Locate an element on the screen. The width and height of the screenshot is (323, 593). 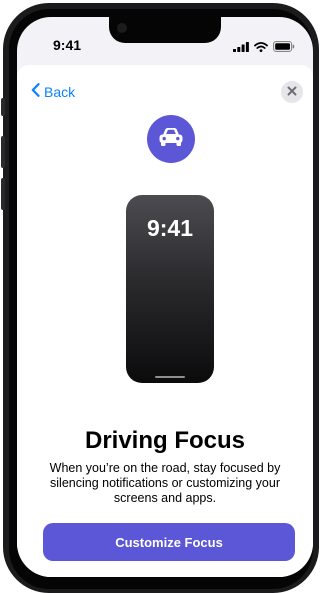
lock-screen-preview: 9:41 is located at coordinates (170, 289).